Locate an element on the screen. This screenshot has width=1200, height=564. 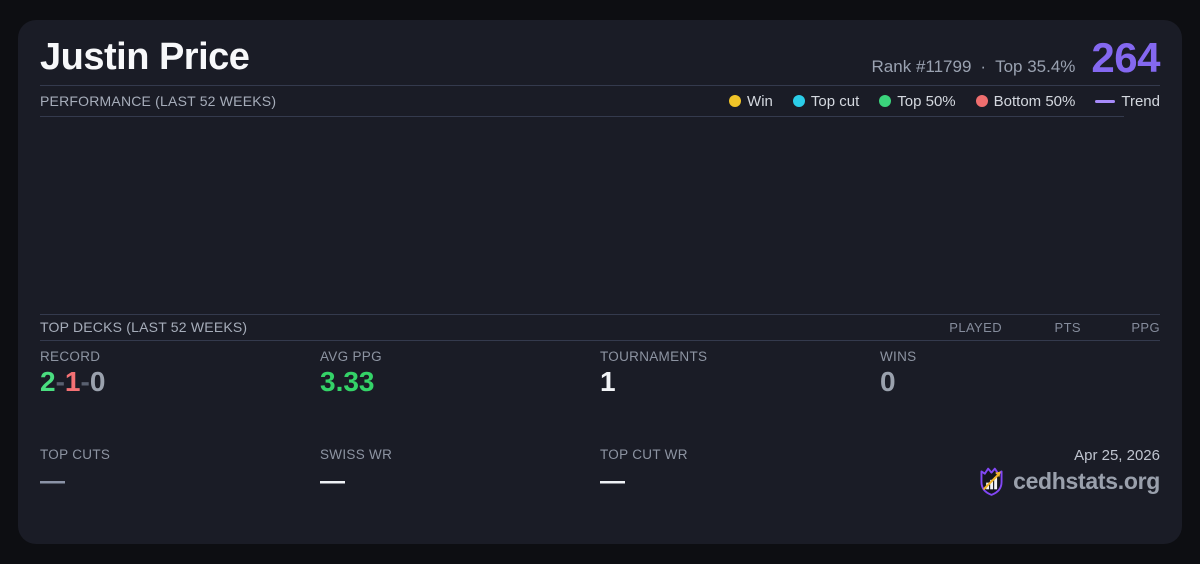
record-label: RECORD is located at coordinates (70, 356).